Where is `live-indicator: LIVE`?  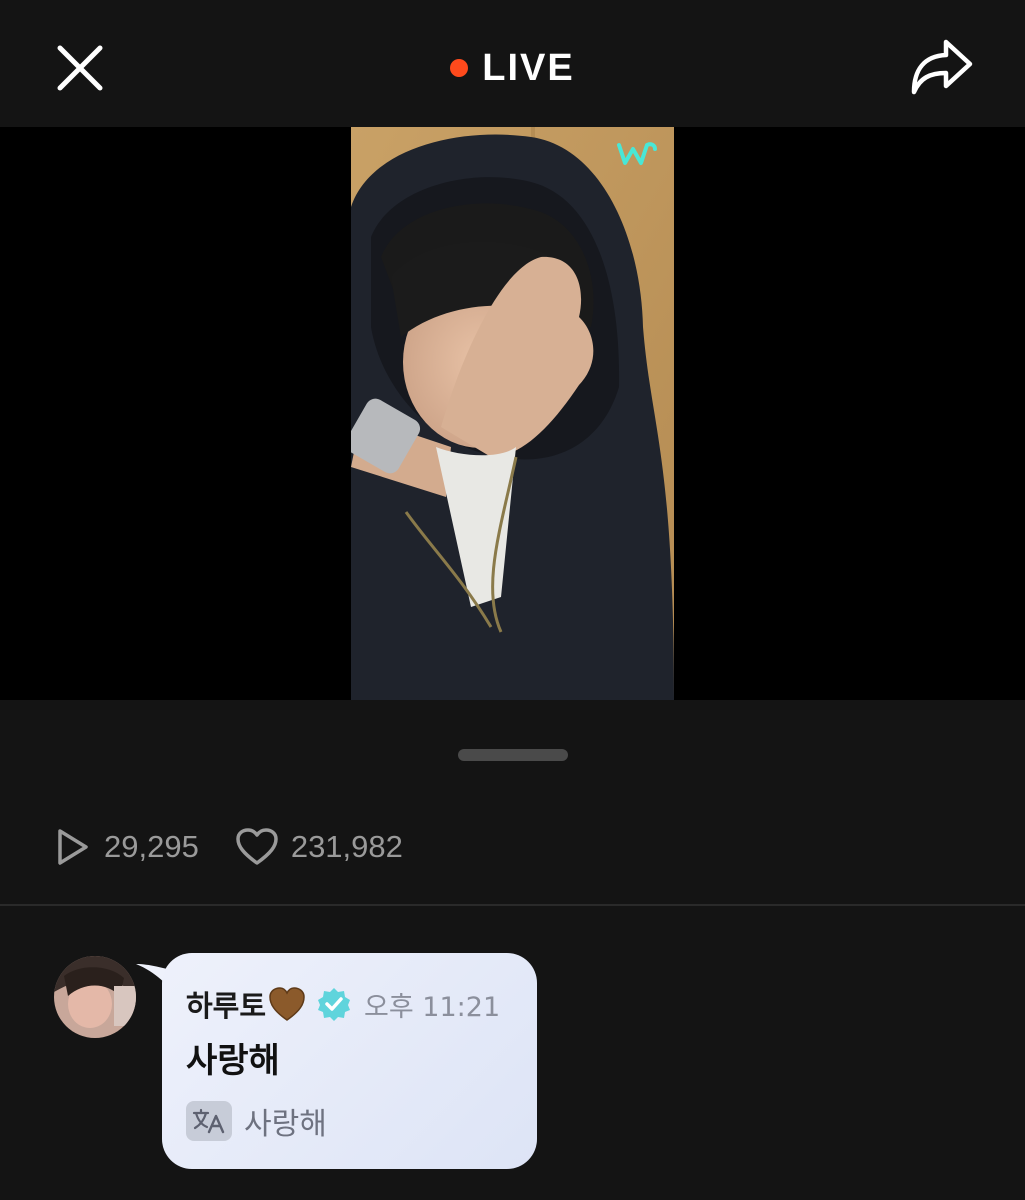
live-indicator: LIVE is located at coordinates (512, 68).